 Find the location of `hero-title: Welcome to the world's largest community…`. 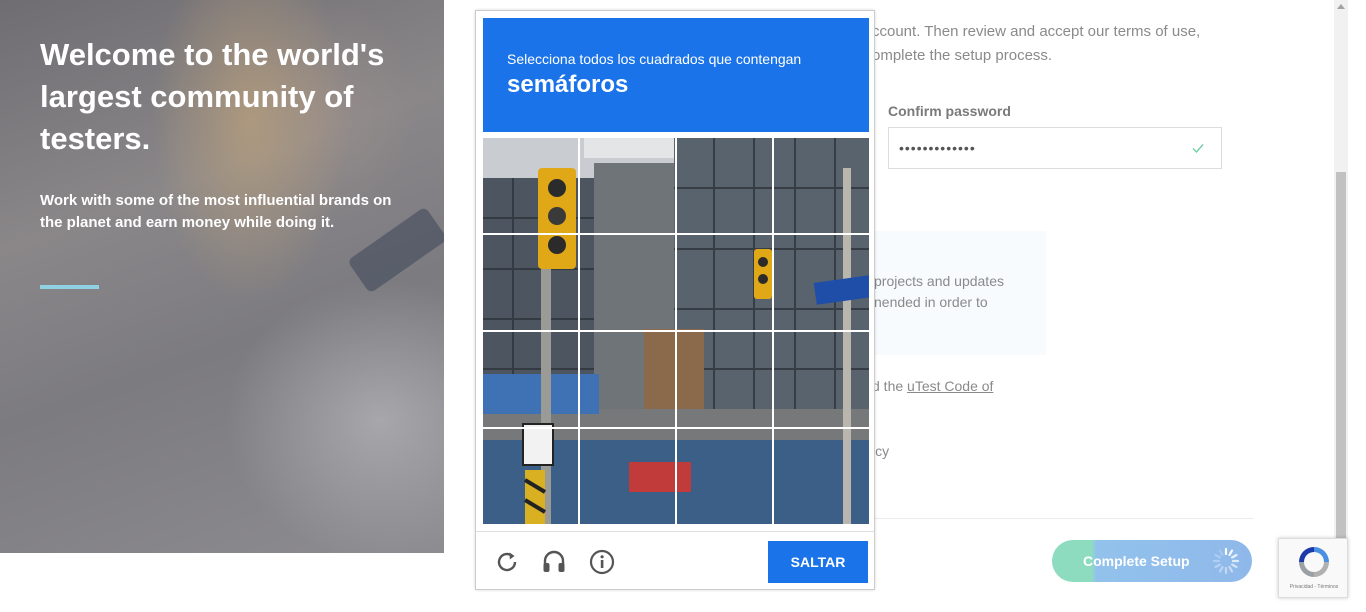

hero-title: Welcome to the world's largest community… is located at coordinates (212, 96).